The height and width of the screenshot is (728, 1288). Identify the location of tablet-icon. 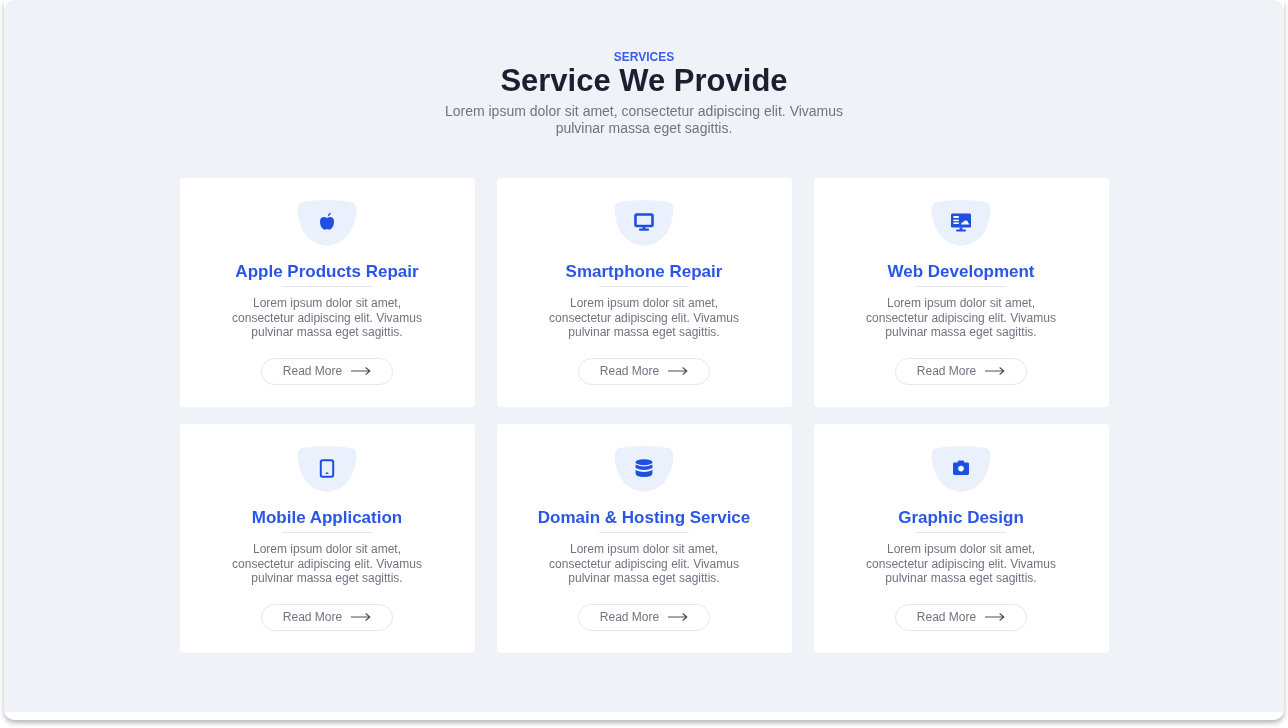
(327, 469).